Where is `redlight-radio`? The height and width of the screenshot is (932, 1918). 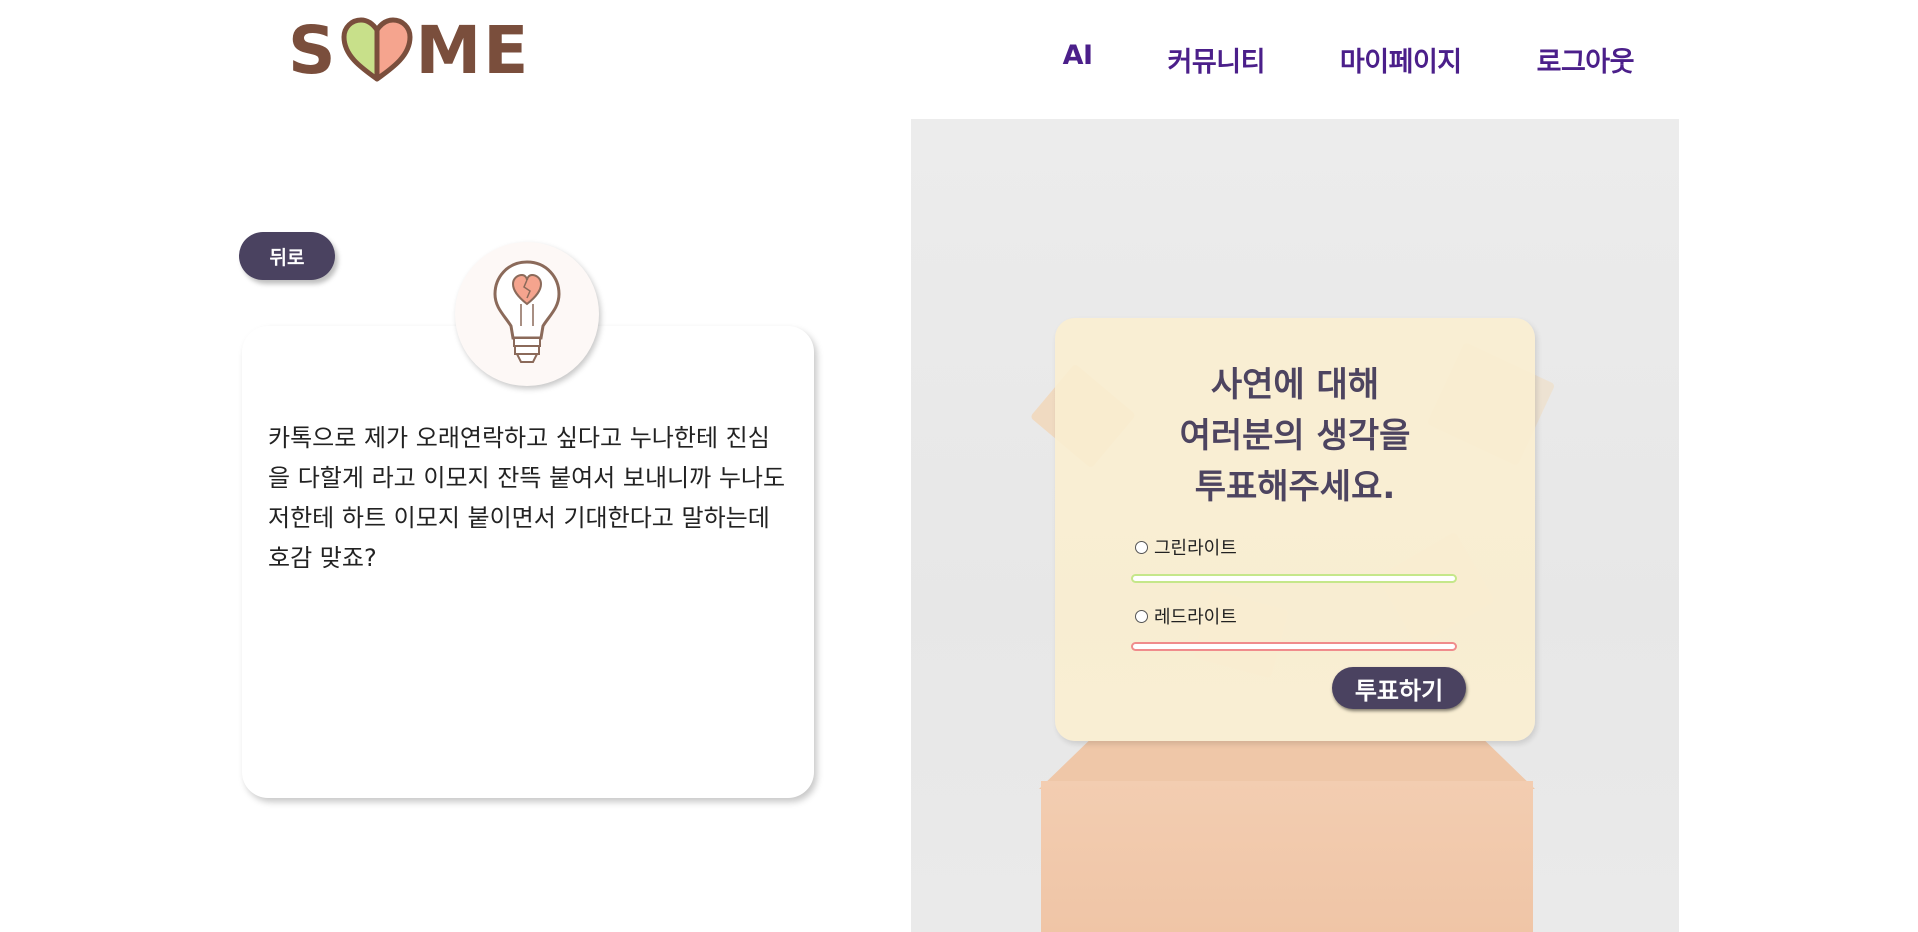 redlight-radio is located at coordinates (1141, 616).